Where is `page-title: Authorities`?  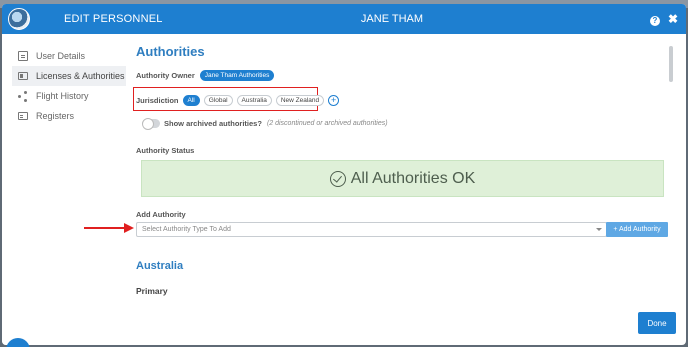
page-title: Authorities is located at coordinates (170, 51).